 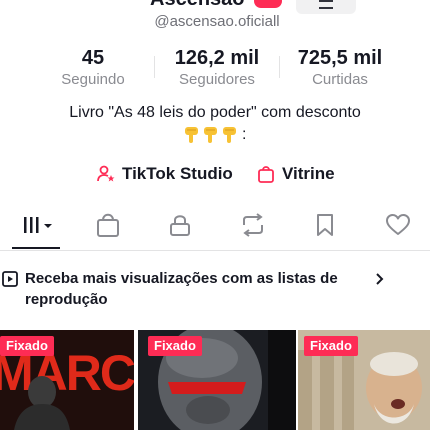 What do you see at coordinates (308, 173) in the screenshot?
I see `showcase-label: Vitrine` at bounding box center [308, 173].